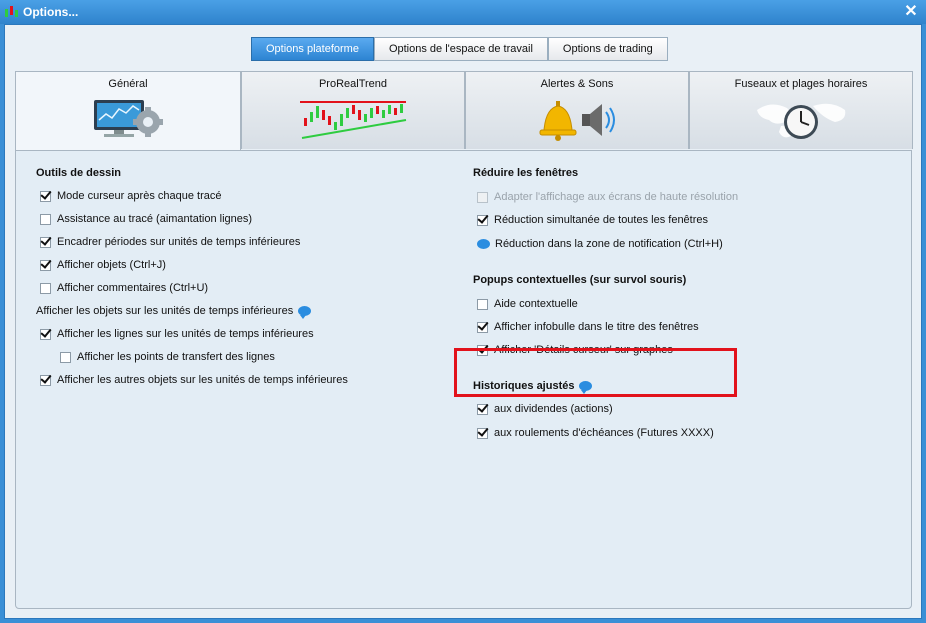  I want to click on checkbox-afficher-objets, so click(45, 265).